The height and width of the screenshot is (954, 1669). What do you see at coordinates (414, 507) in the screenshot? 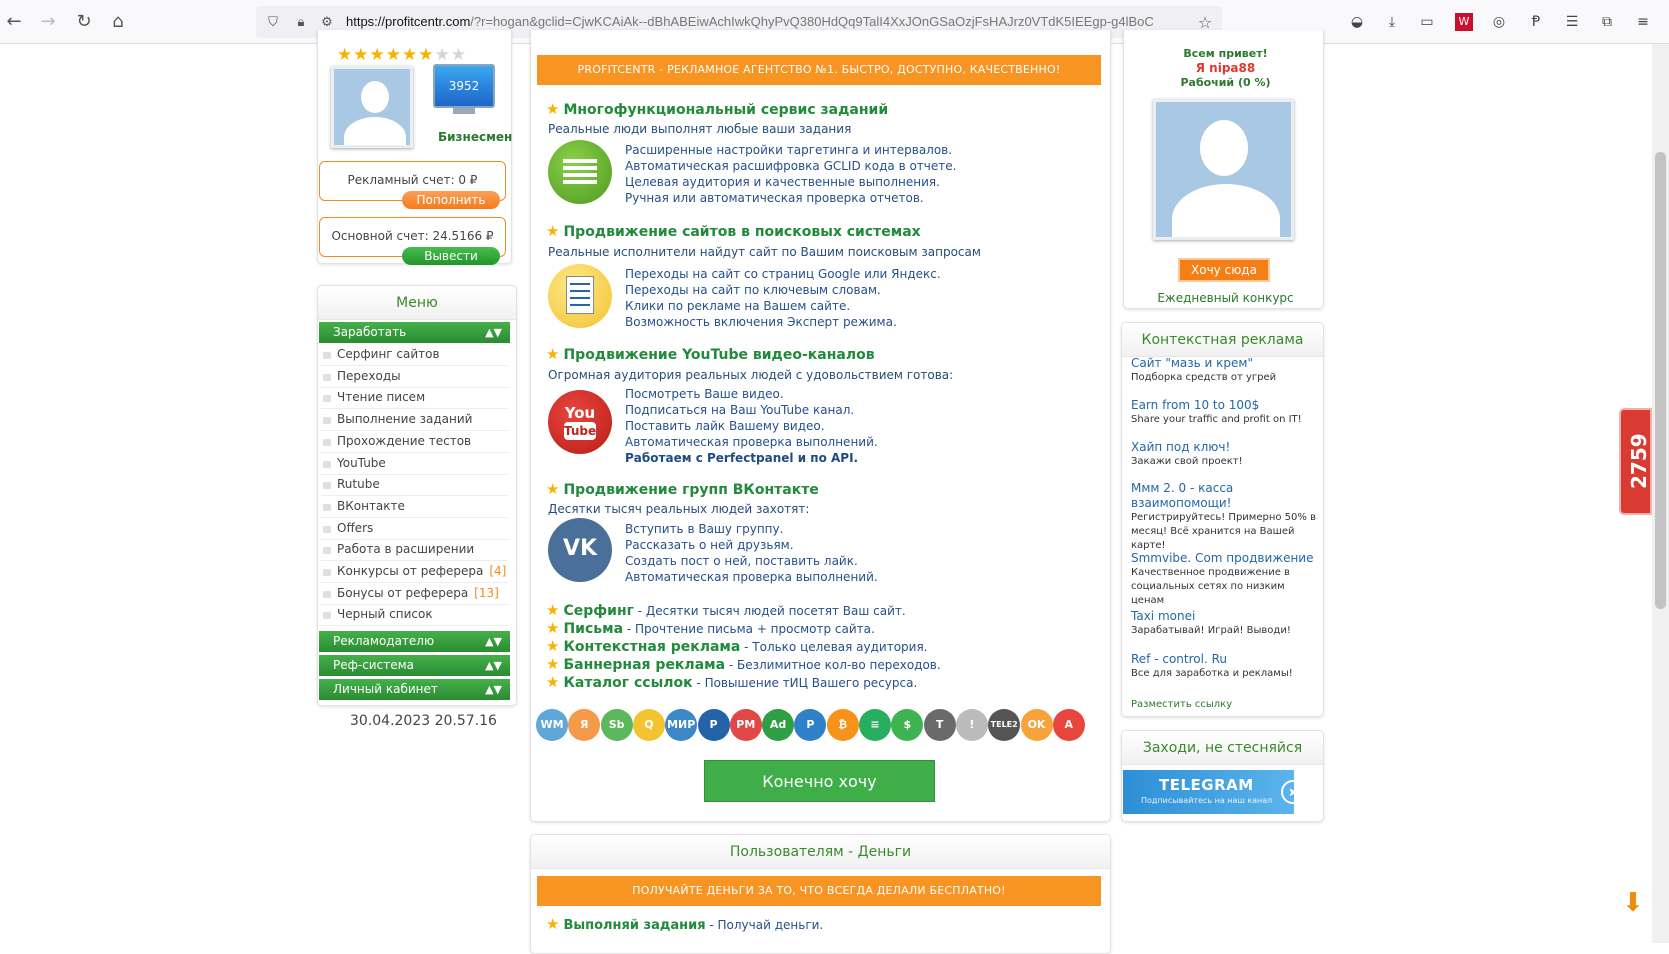
I see `menu-item: ВКонтакте` at bounding box center [414, 507].